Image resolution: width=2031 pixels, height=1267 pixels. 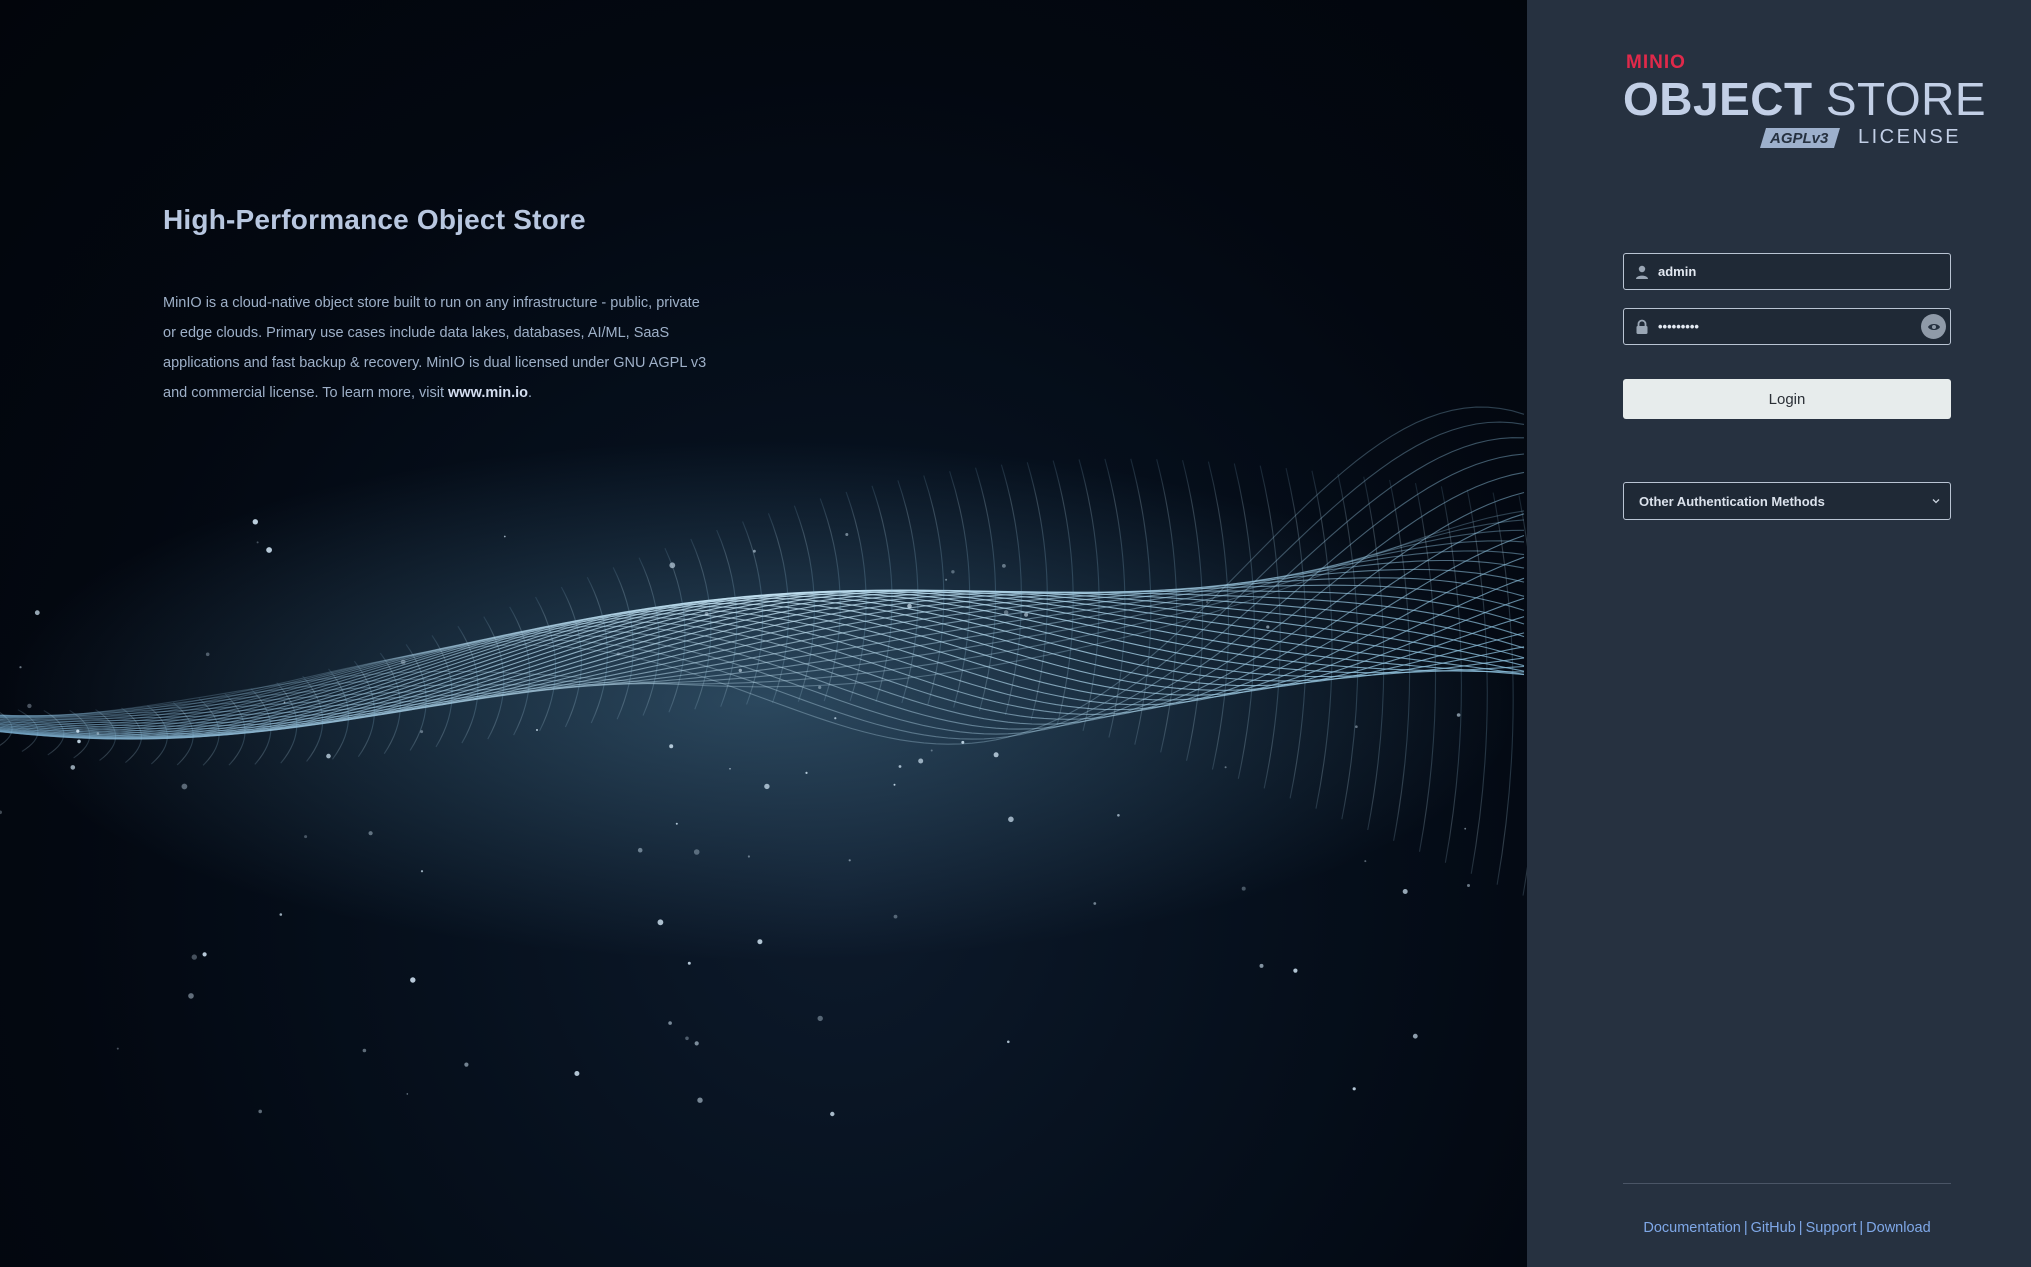 I want to click on agpl-badge-icon: AGPLv3, so click(x=1800, y=138).